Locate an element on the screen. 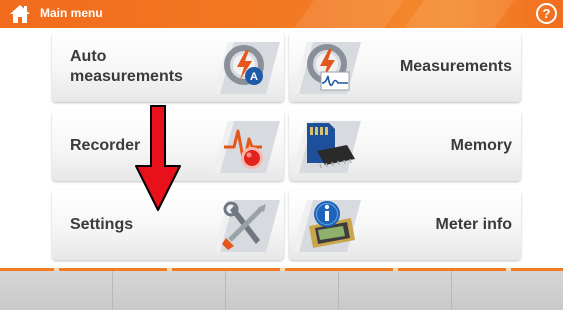 The width and height of the screenshot is (563, 310). menu-tile-label: Settings is located at coordinates (102, 224).